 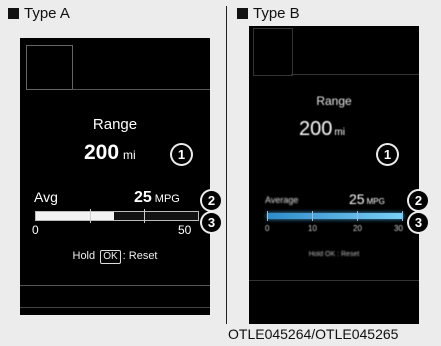 I want to click on avg-label: Avg, so click(x=46, y=197).